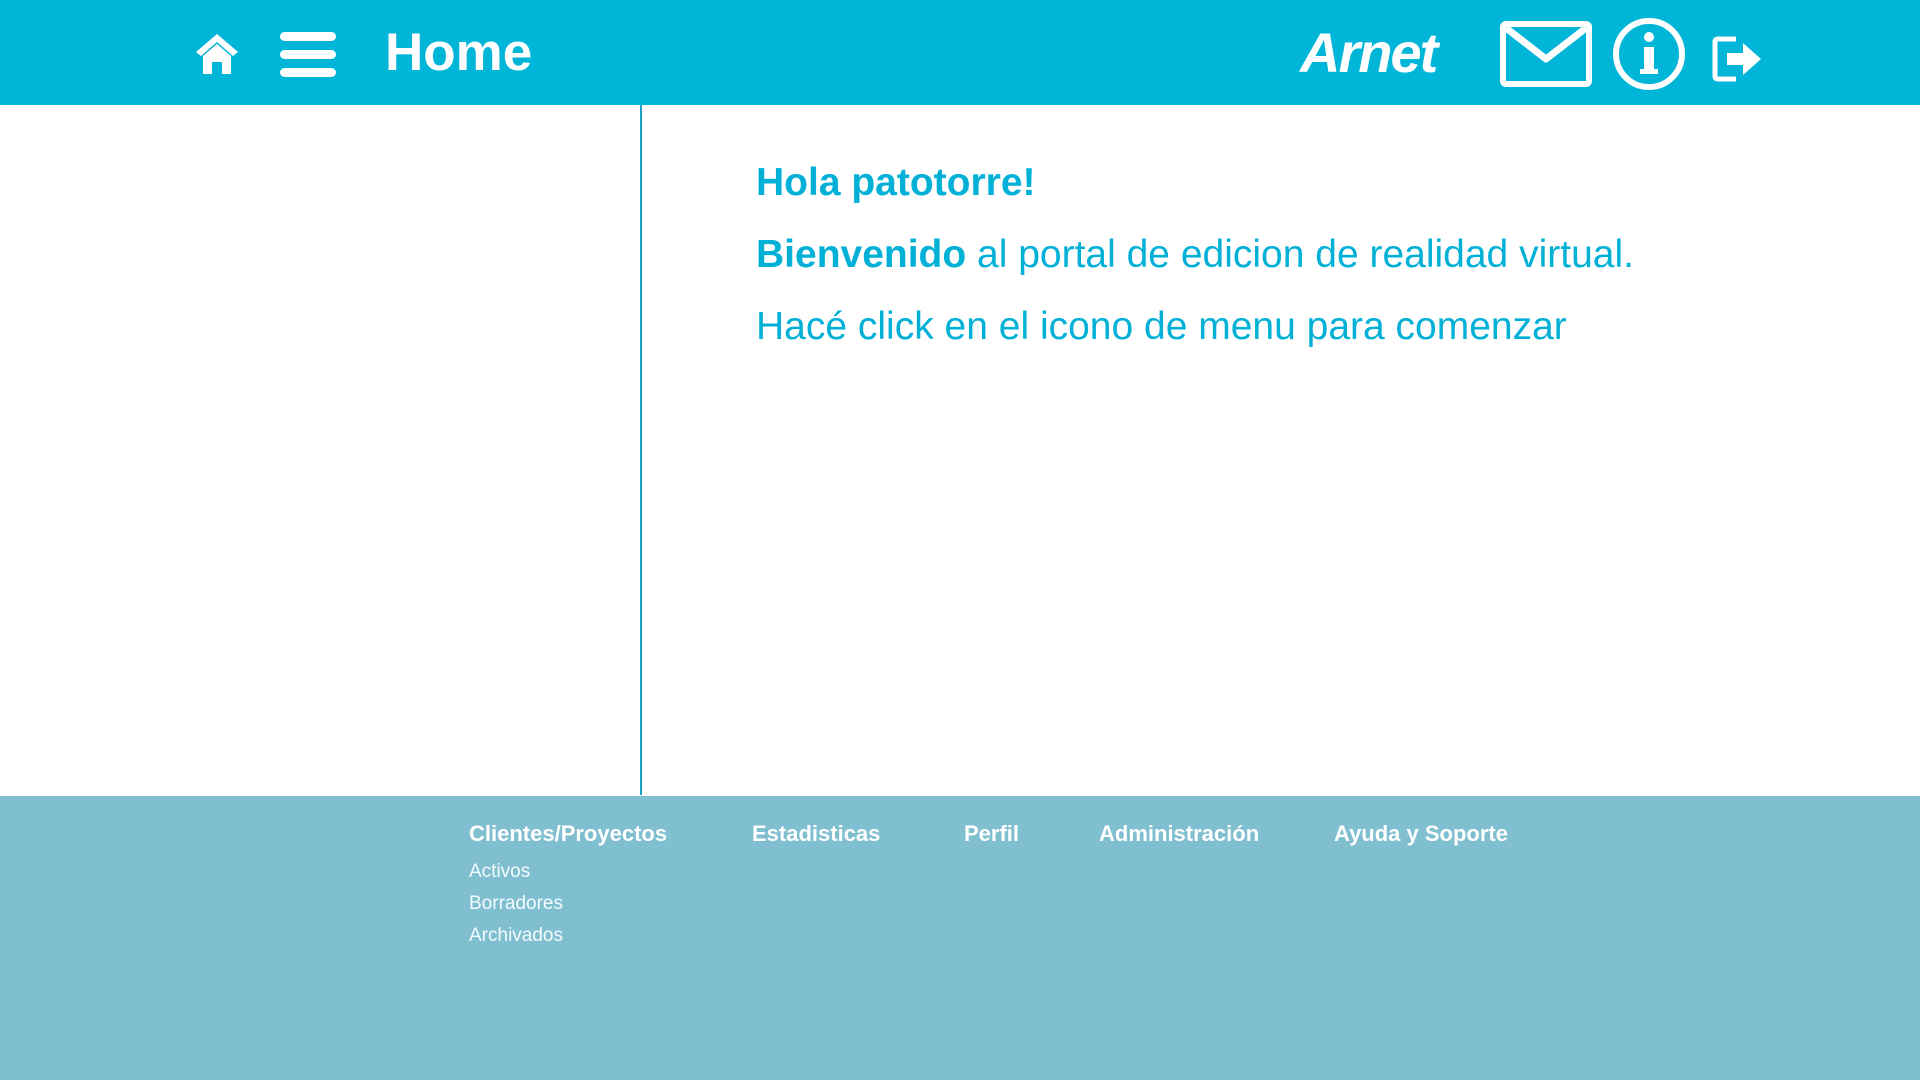 The image size is (1920, 1080). I want to click on top-header: Home Arnet, so click(960, 52).